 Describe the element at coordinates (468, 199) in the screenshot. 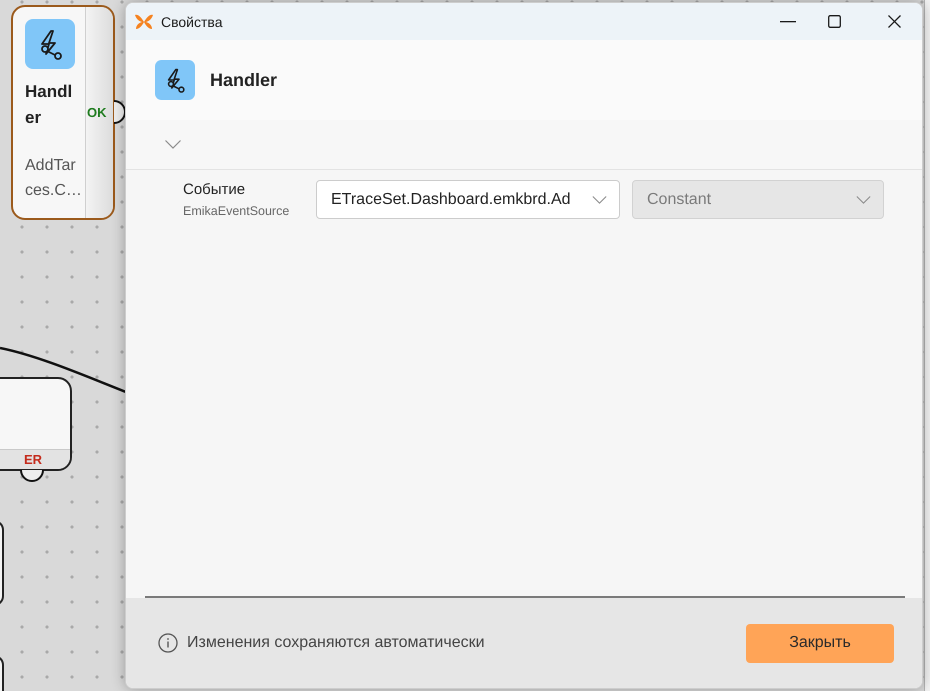

I see `event-dropdown: ETraceSet.Dashboard.emkbrd.Ad` at that location.